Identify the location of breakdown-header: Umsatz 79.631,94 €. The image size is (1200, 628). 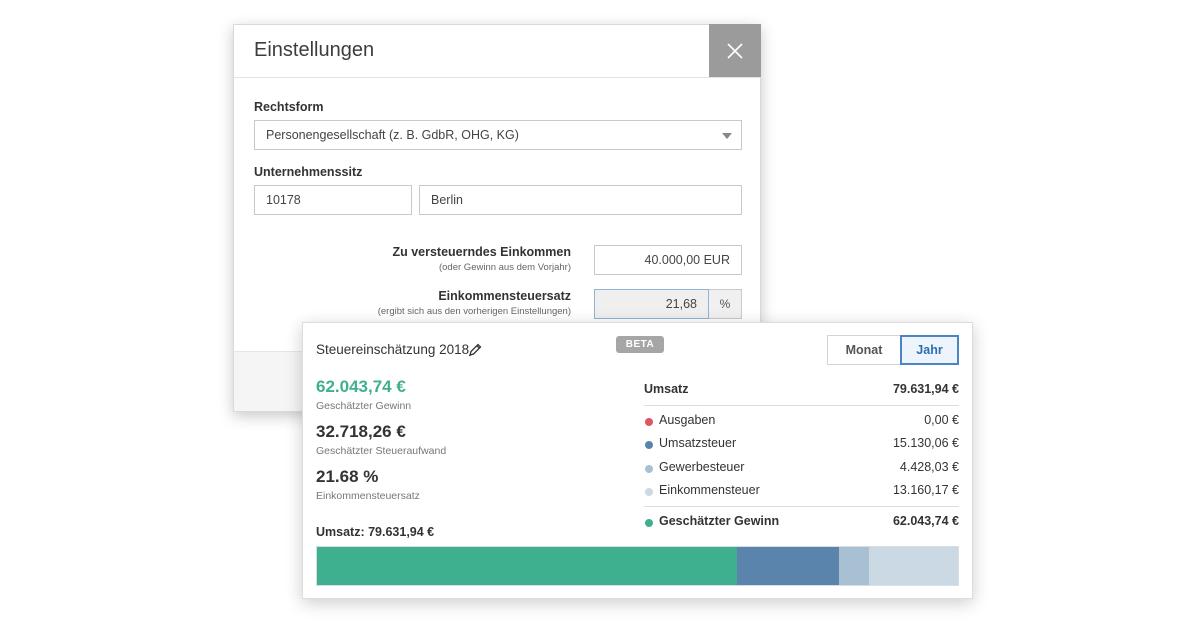
(801, 390).